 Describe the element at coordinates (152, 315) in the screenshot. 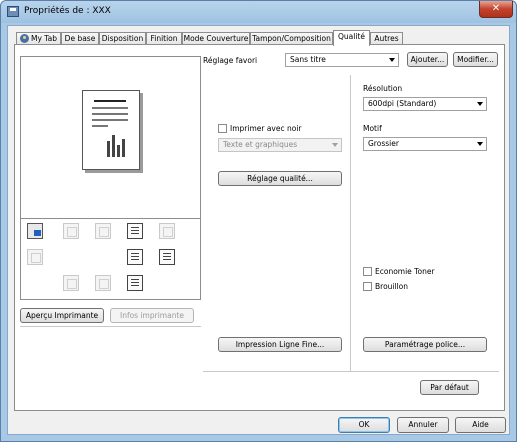

I see `printer-info-button: Infos imprimante` at that location.